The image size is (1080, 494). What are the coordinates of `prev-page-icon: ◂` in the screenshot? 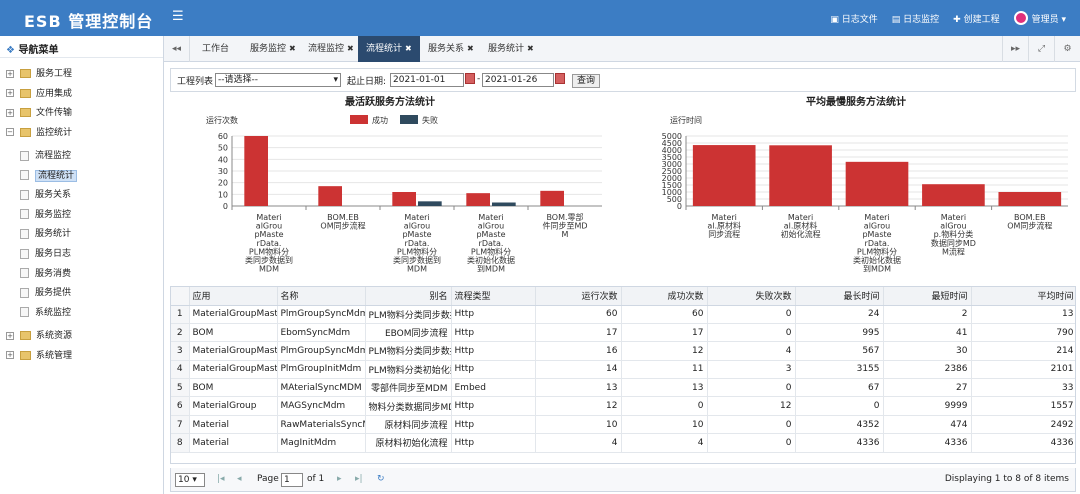 It's located at (239, 479).